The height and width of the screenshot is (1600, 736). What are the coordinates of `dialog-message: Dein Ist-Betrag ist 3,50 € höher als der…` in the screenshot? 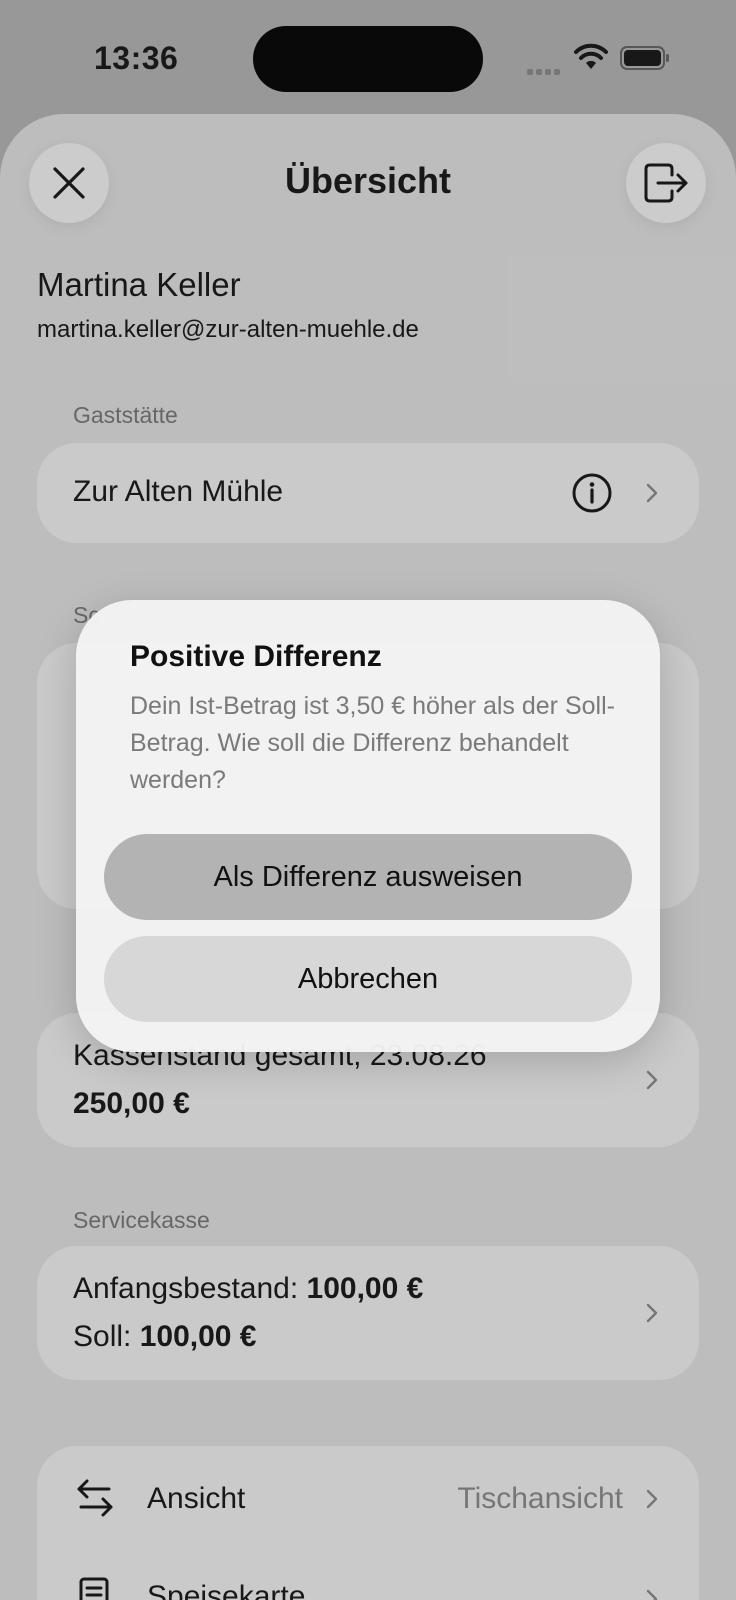 It's located at (372, 743).